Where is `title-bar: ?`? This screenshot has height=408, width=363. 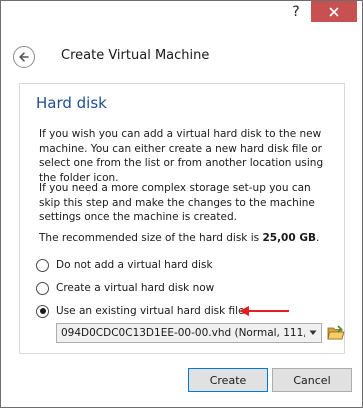 title-bar: ? is located at coordinates (181, 15).